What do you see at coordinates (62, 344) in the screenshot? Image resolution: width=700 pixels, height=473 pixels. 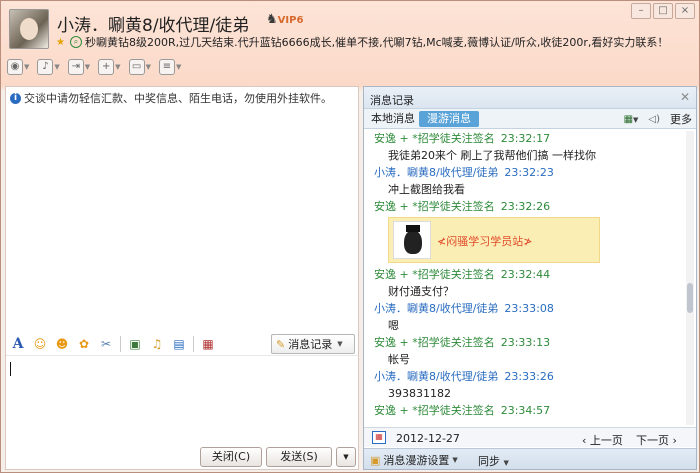 I see `magic-emoji-icon: ☻` at bounding box center [62, 344].